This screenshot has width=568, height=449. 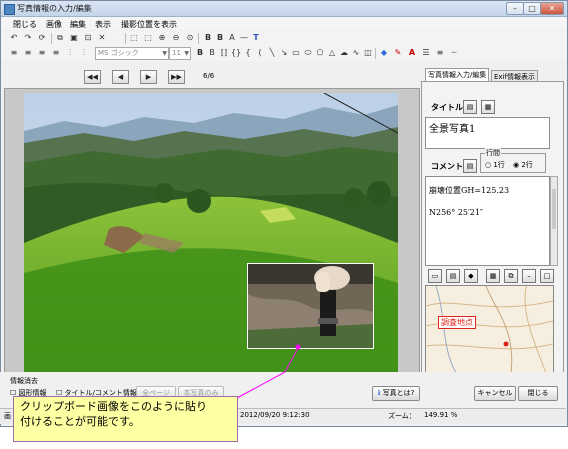 What do you see at coordinates (268, 371) in the screenshot?
I see `callout-pointer` at bounding box center [268, 371].